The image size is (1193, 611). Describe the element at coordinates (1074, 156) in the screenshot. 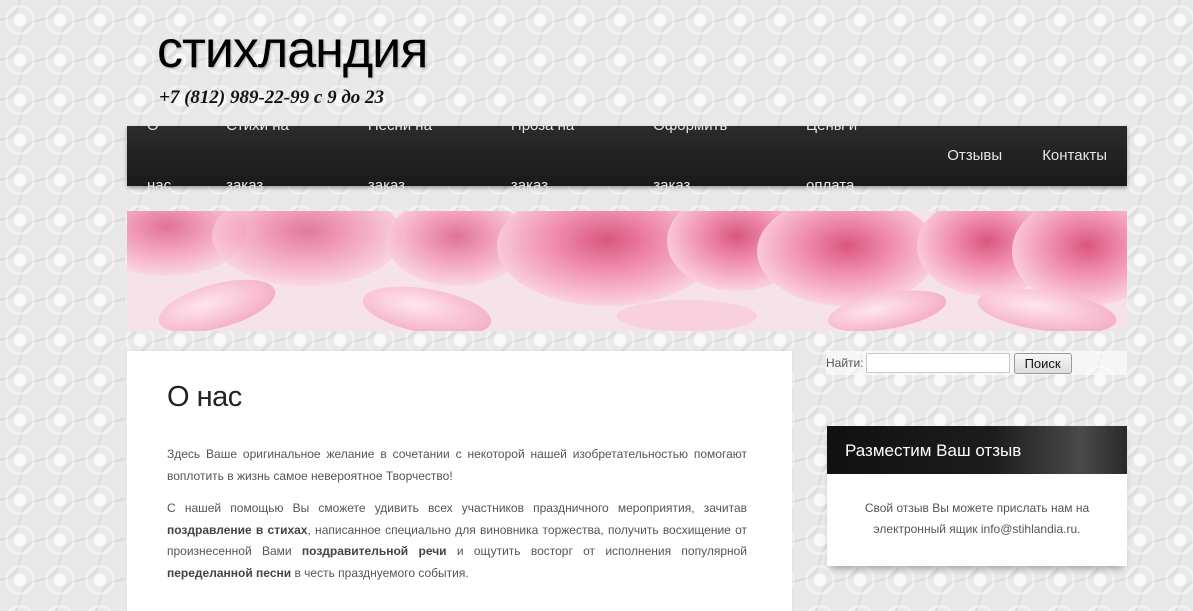

I see `nav-item-contacts: Контакты` at that location.